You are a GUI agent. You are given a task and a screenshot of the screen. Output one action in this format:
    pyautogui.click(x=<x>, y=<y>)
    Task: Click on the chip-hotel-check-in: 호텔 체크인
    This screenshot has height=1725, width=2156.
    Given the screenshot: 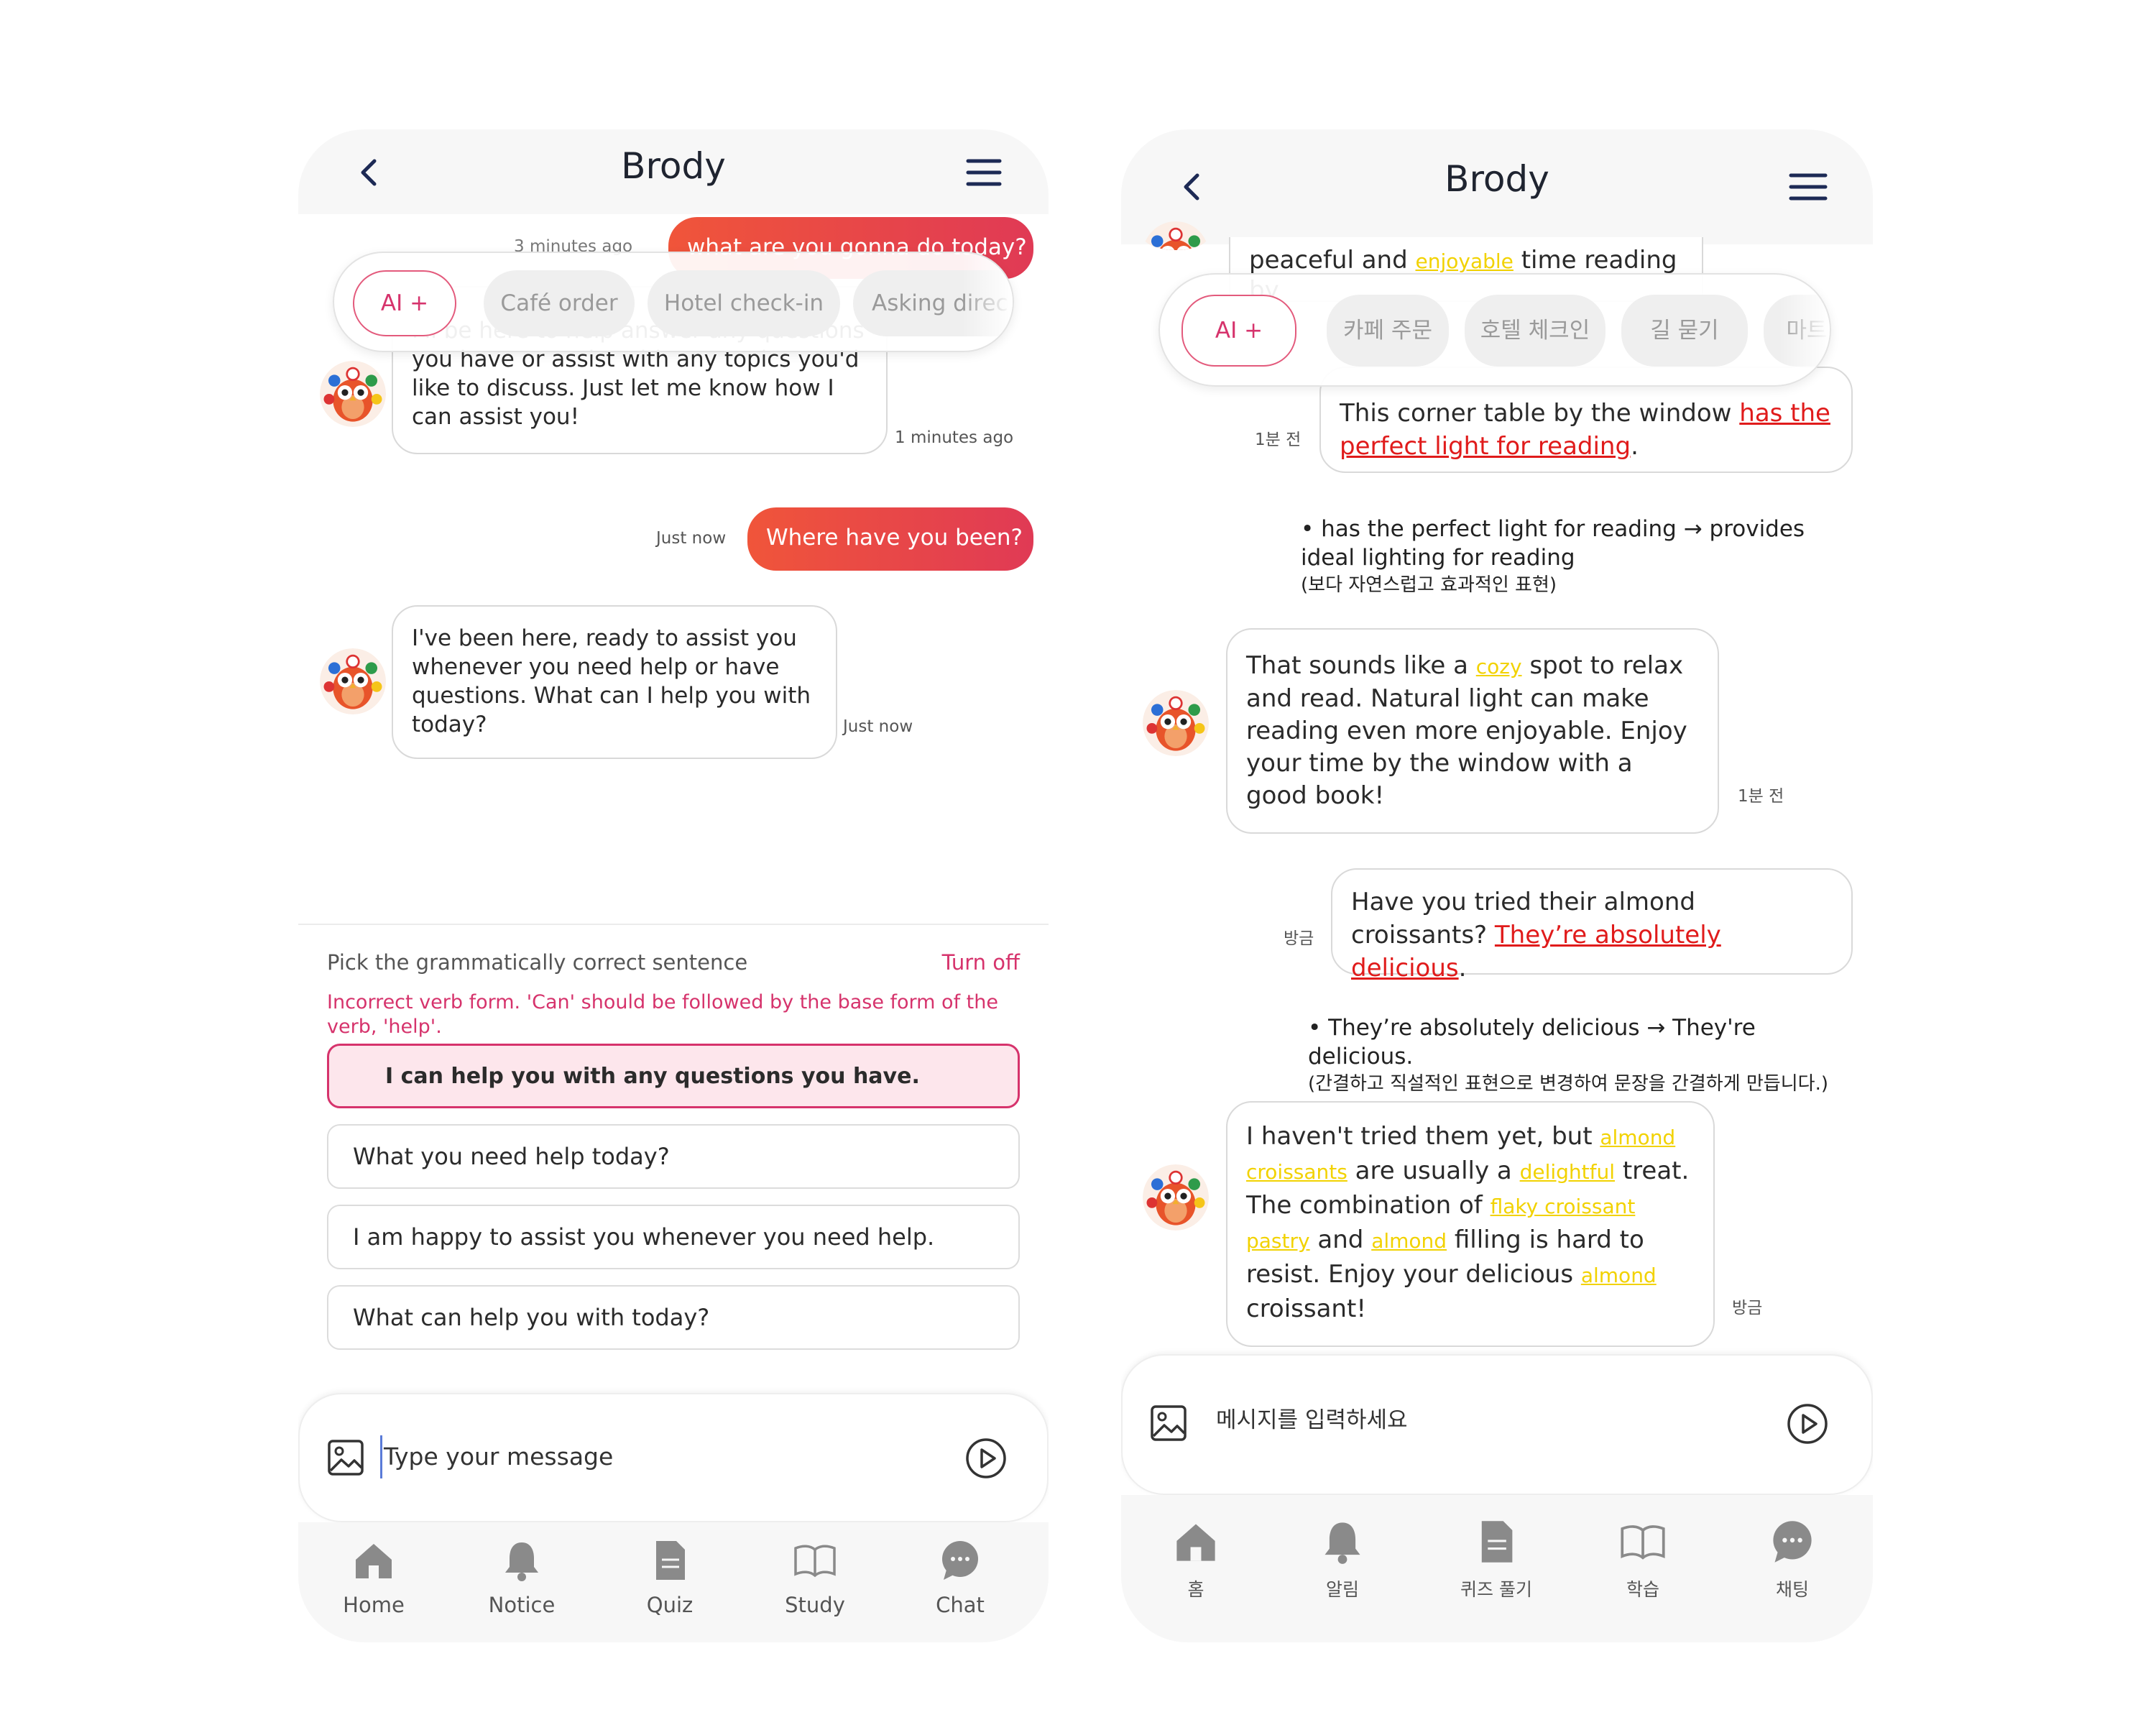 What is the action you would take?
    pyautogui.click(x=1535, y=331)
    